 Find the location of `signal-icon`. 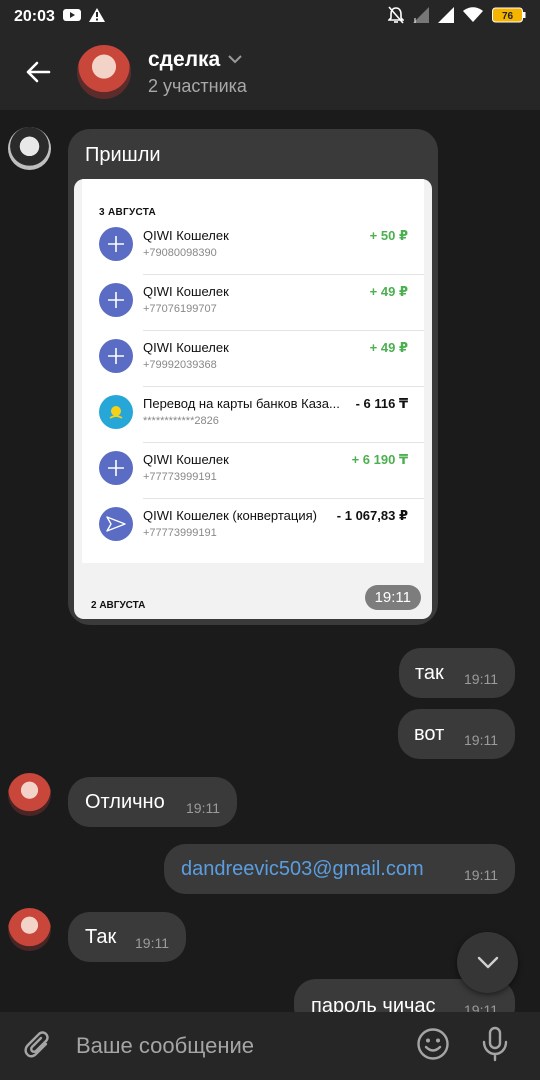

signal-icon is located at coordinates (446, 17).